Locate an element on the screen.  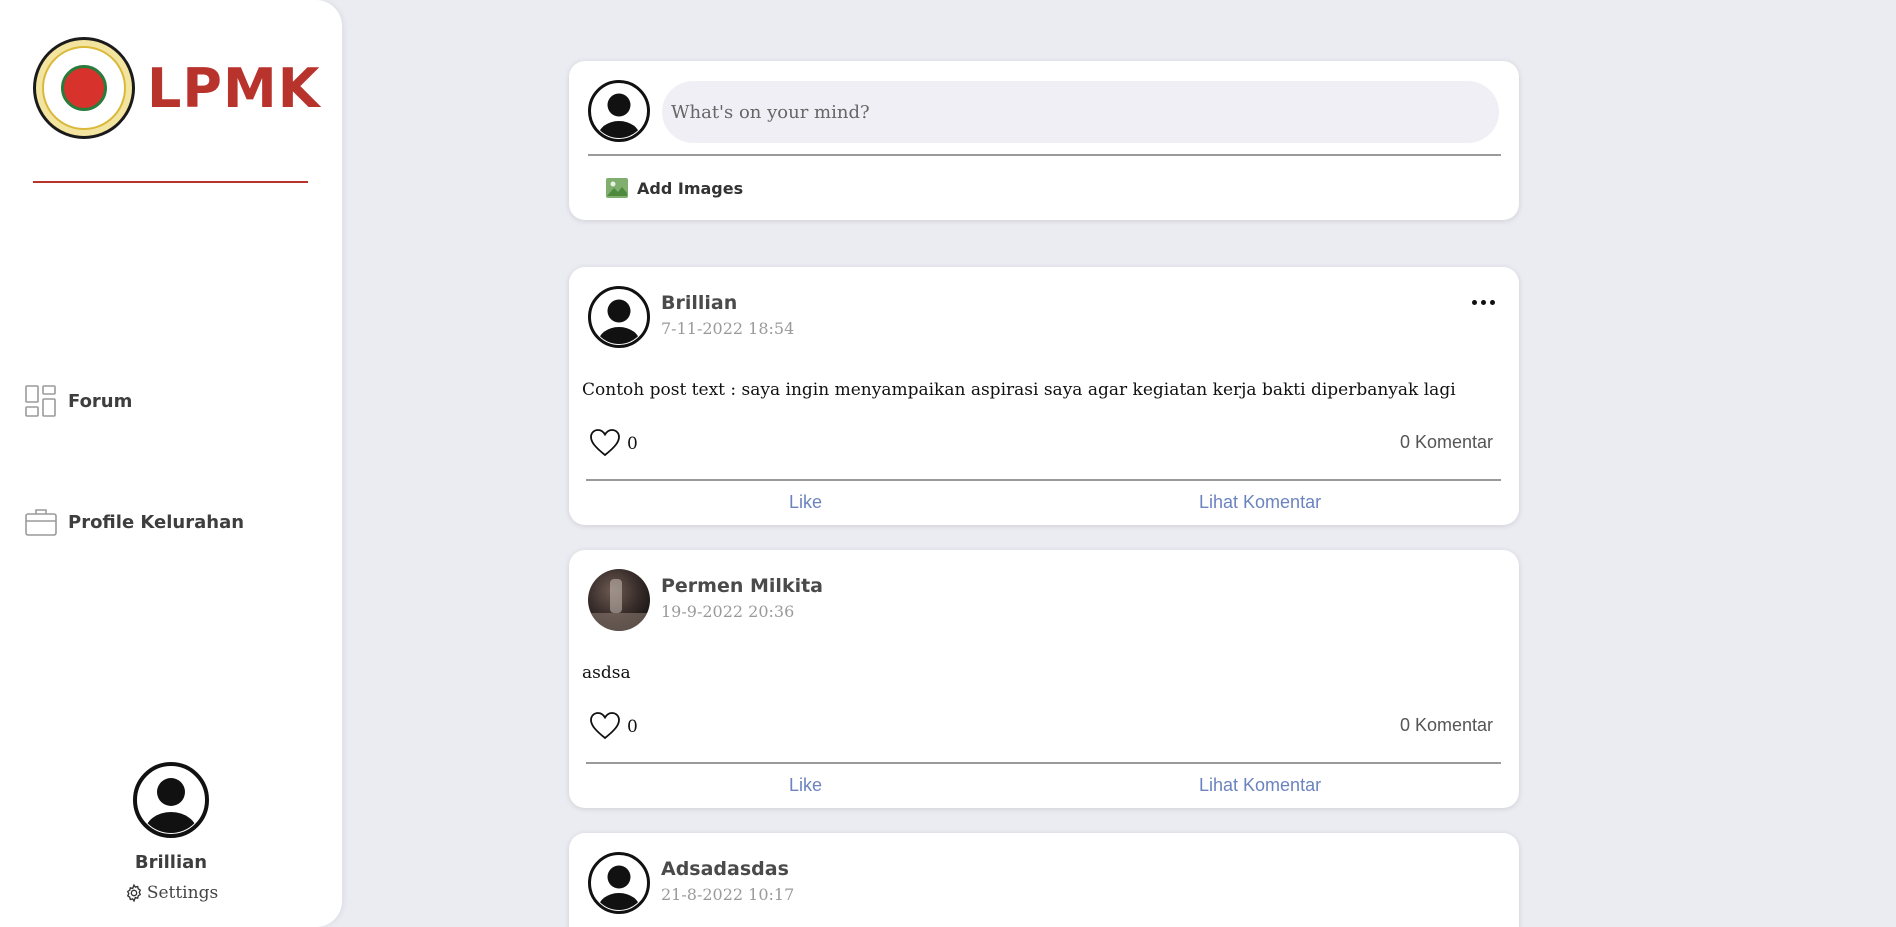
post-composer: Add Images is located at coordinates (1044, 140).